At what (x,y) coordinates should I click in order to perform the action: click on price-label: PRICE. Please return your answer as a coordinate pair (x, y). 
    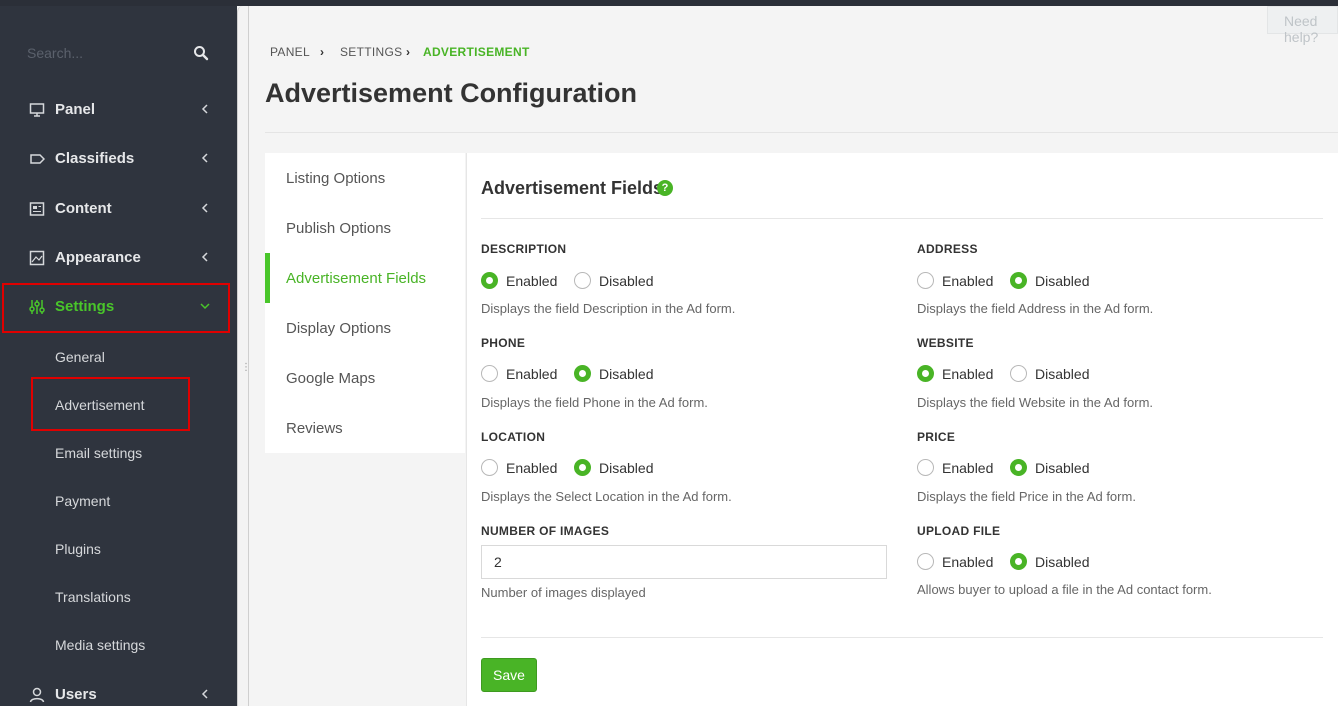
    Looking at the image, I should click on (936, 437).